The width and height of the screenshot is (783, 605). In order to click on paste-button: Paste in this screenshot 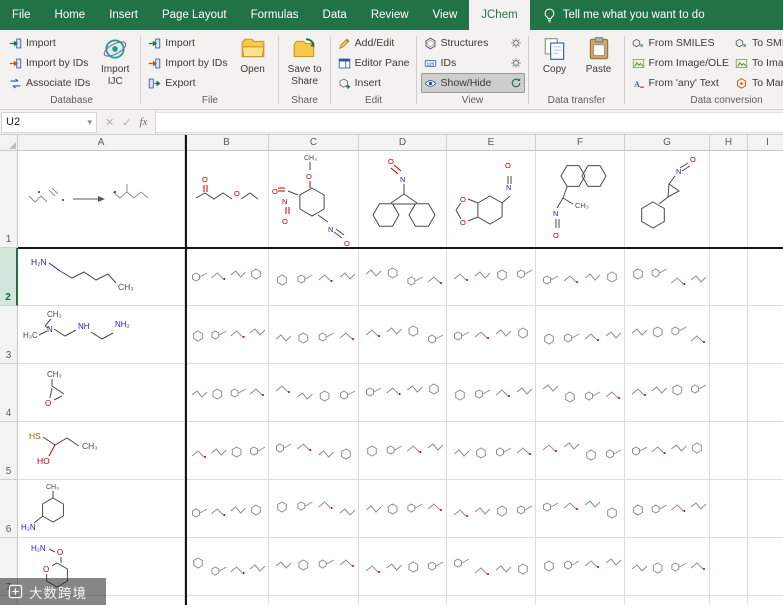, I will do `click(599, 54)`.